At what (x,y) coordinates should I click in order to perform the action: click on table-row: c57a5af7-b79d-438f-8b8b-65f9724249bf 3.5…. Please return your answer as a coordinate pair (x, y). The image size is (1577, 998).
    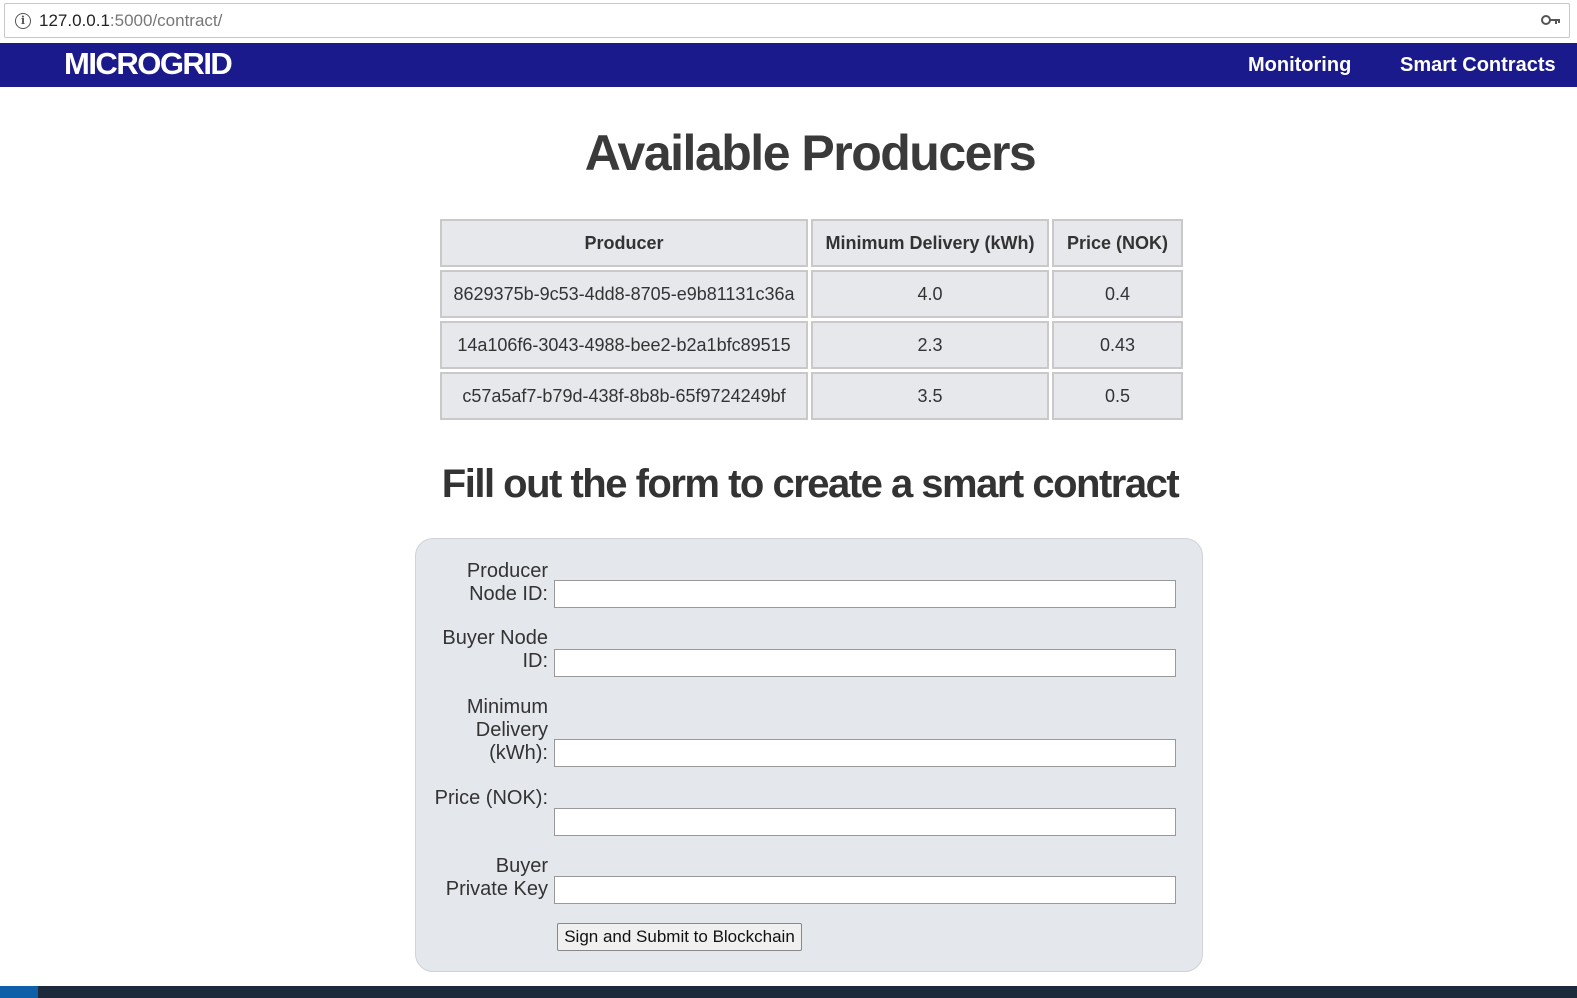
    Looking at the image, I should click on (811, 396).